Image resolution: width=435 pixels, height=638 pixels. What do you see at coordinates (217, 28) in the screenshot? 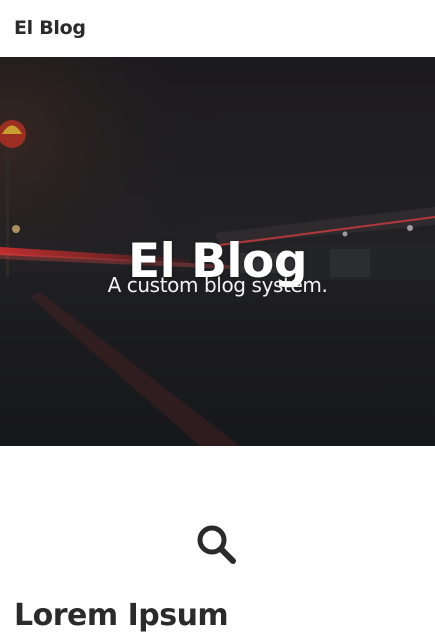
I see `navbar: El Blog` at bounding box center [217, 28].